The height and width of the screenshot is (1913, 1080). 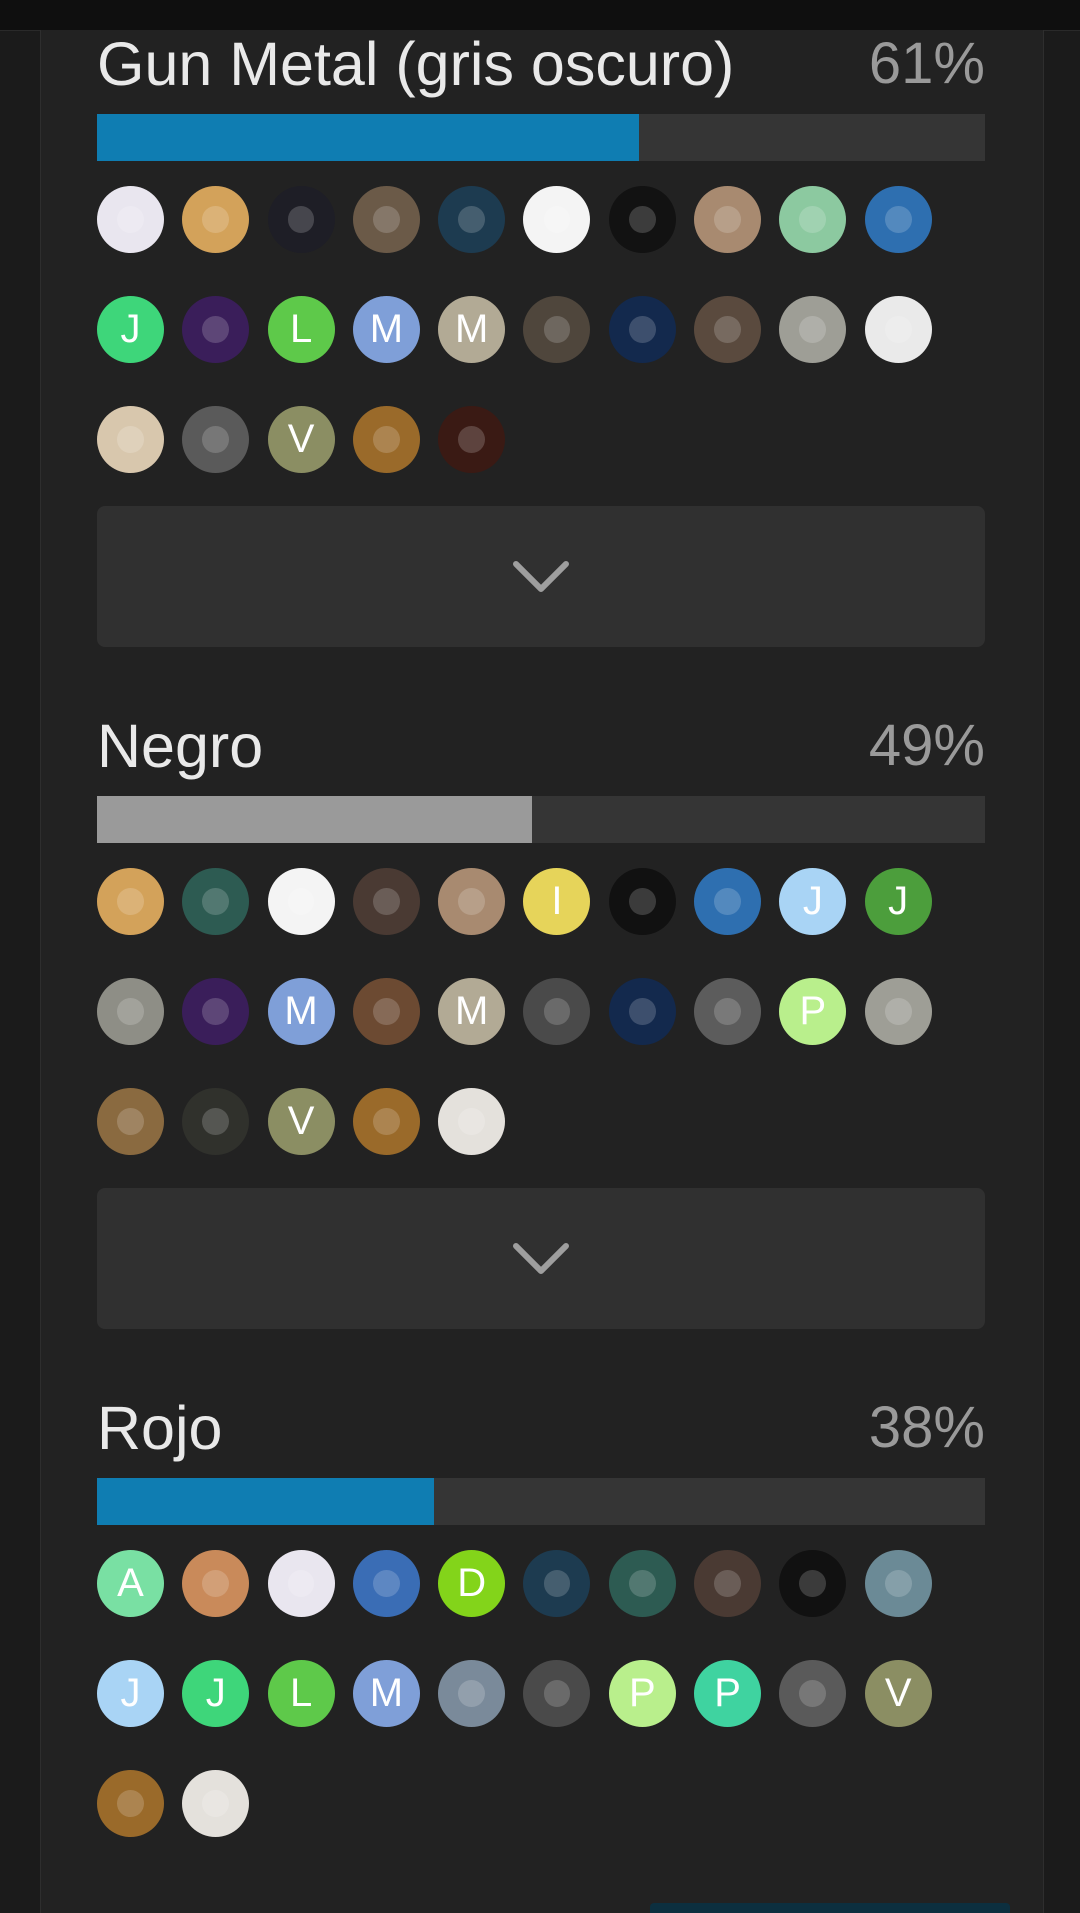 I want to click on dinosaur-avatar, so click(x=813, y=219).